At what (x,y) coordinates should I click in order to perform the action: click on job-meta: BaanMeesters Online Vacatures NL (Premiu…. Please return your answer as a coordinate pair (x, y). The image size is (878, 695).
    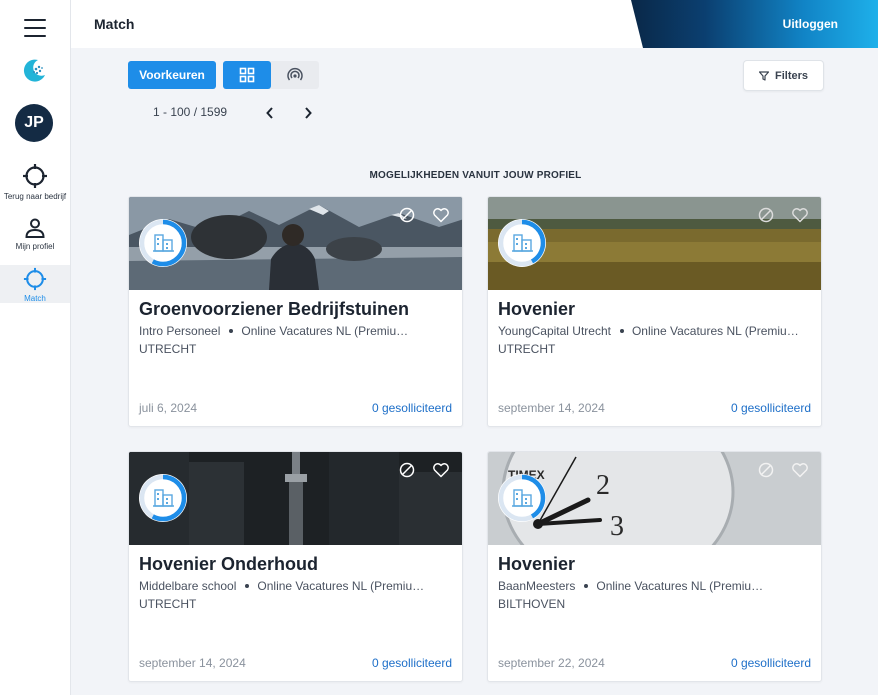
    Looking at the image, I should click on (654, 586).